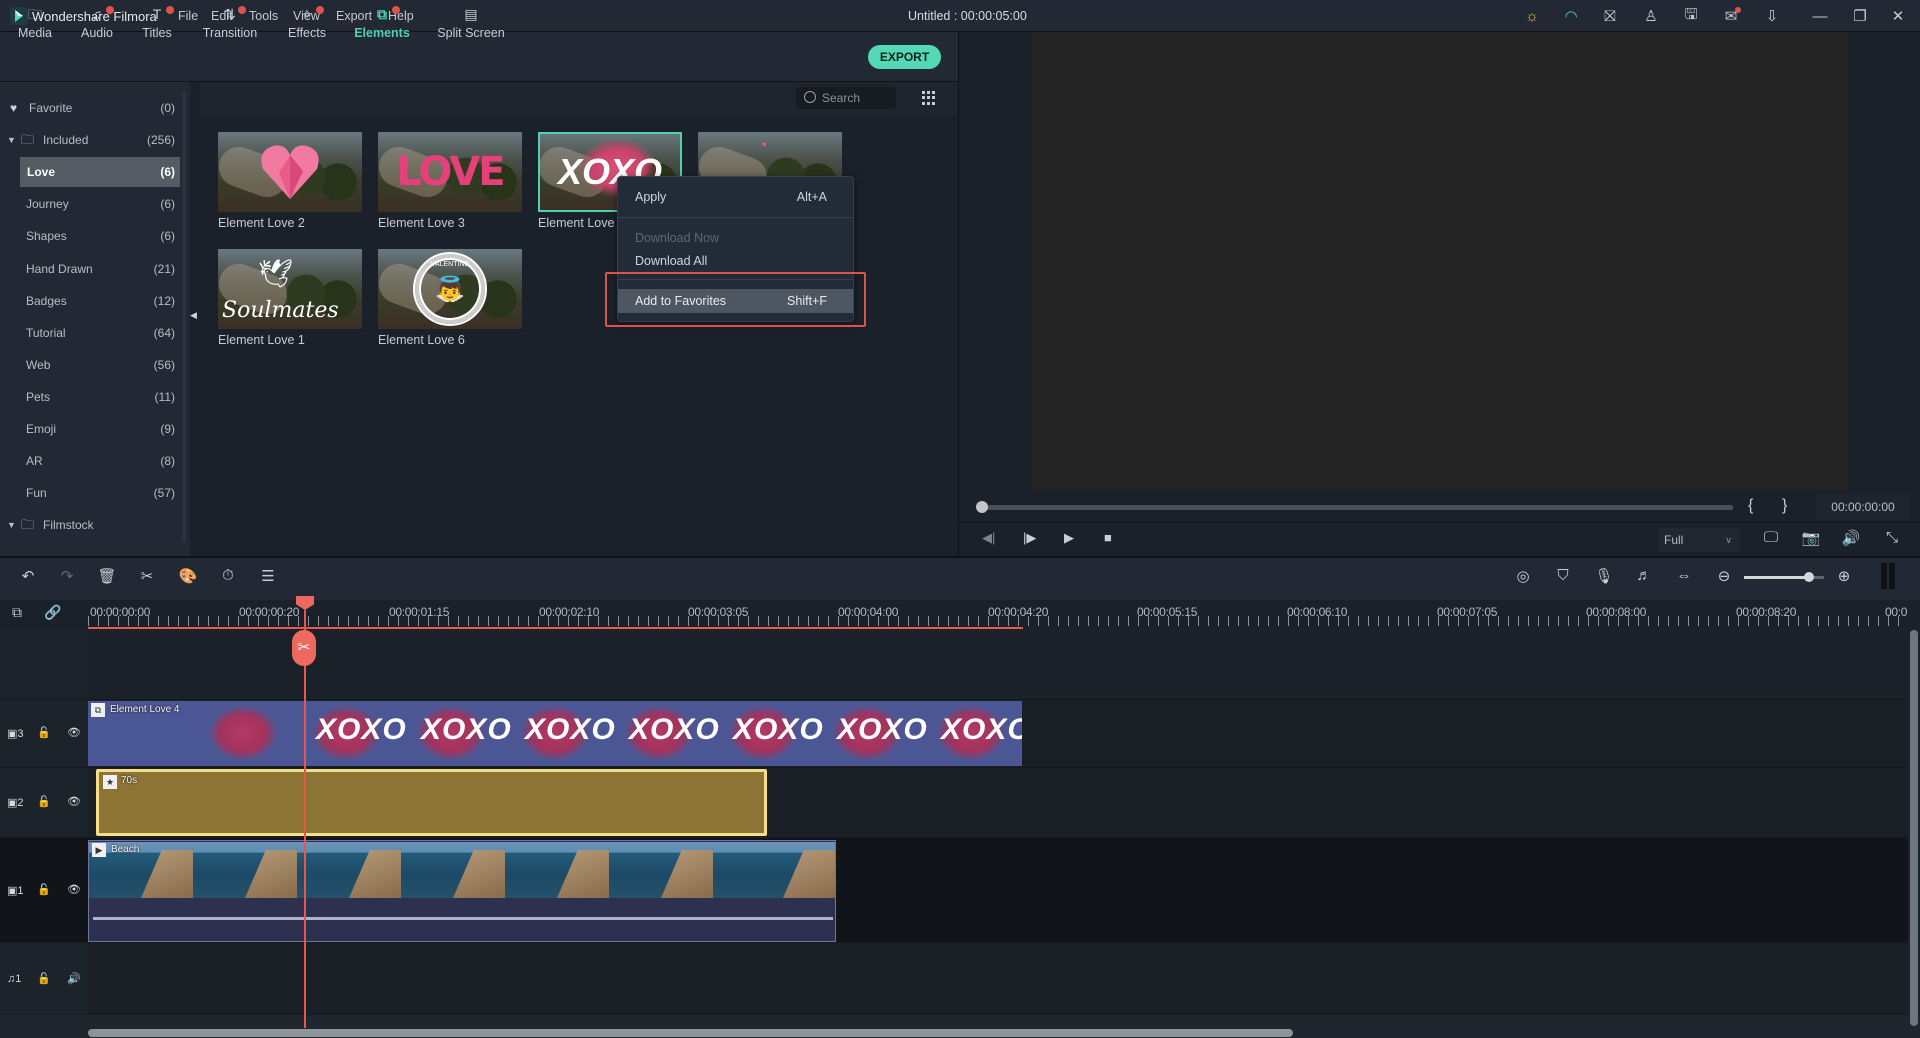  What do you see at coordinates (462, 891) in the screenshot?
I see `video-clip: ▶ Beach` at bounding box center [462, 891].